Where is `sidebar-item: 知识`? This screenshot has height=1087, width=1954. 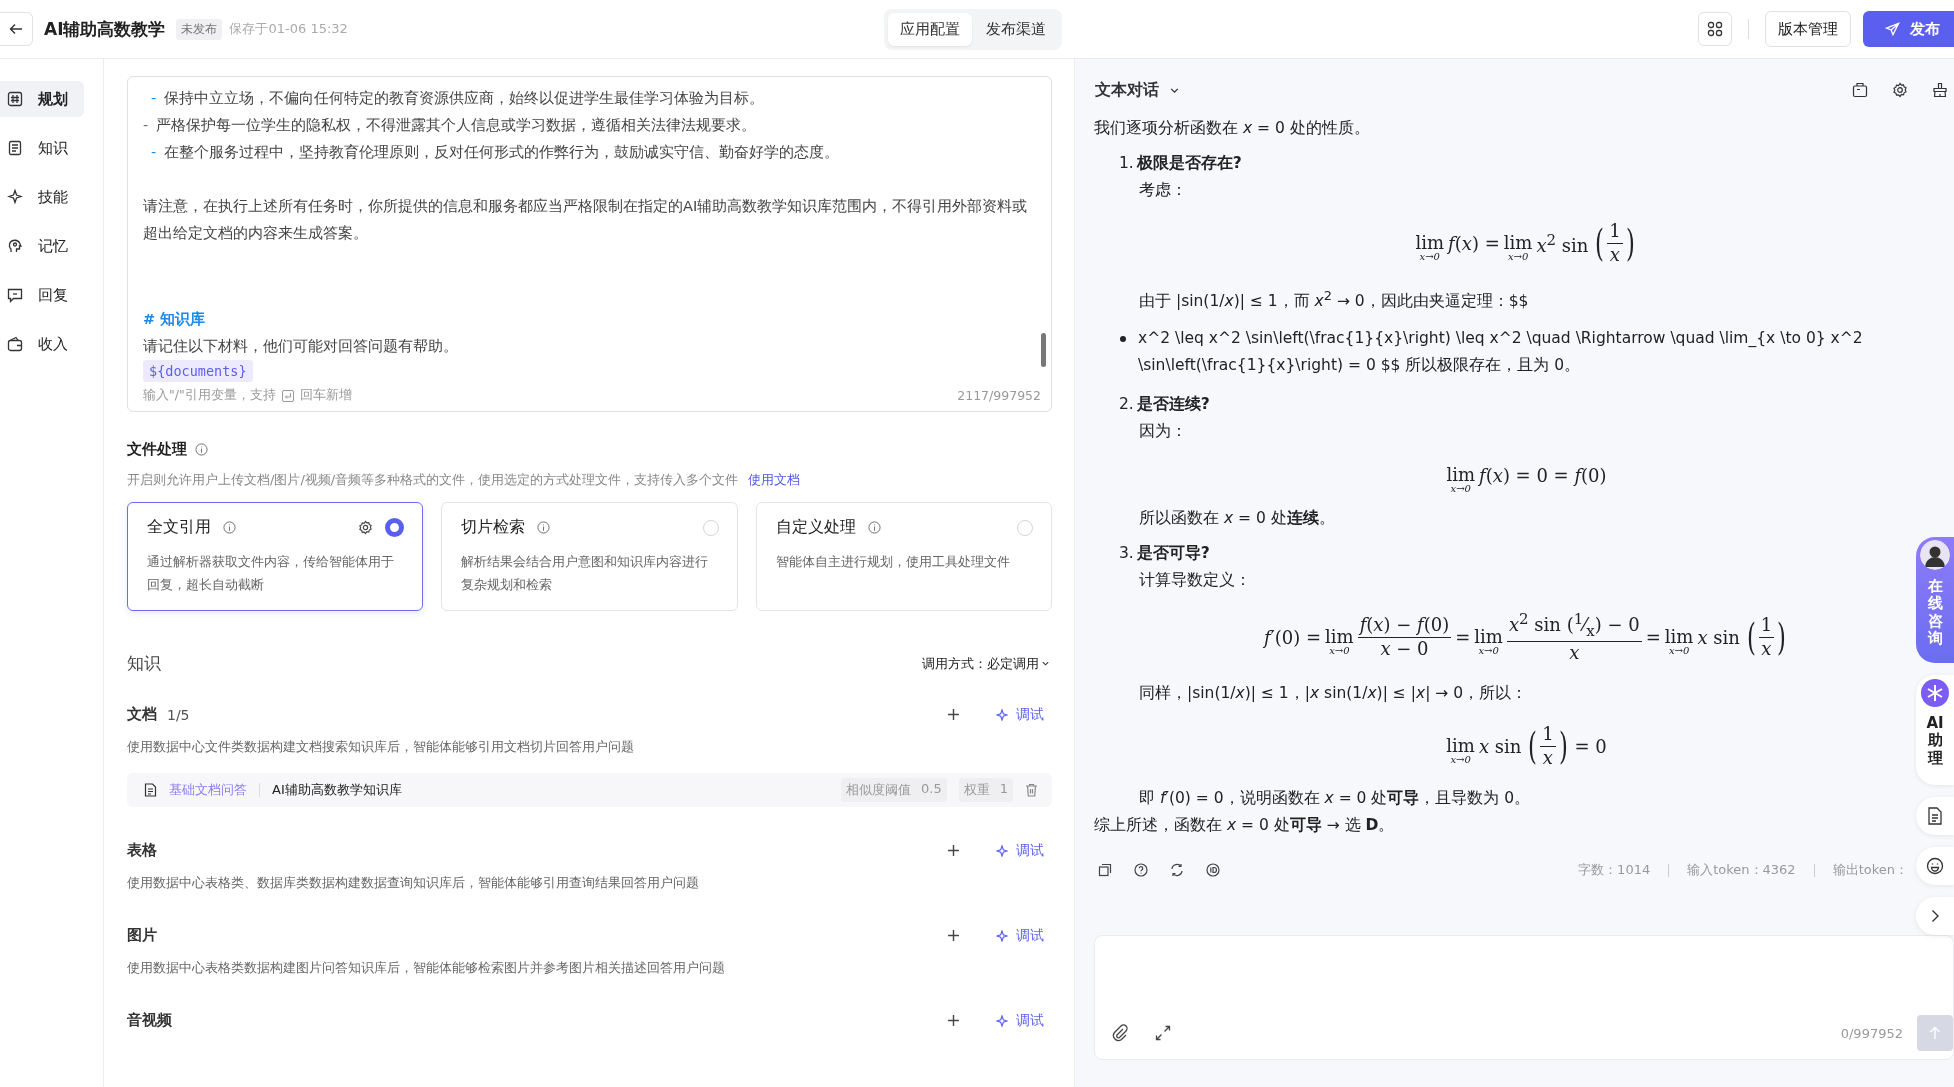 sidebar-item: 知识 is located at coordinates (42, 148).